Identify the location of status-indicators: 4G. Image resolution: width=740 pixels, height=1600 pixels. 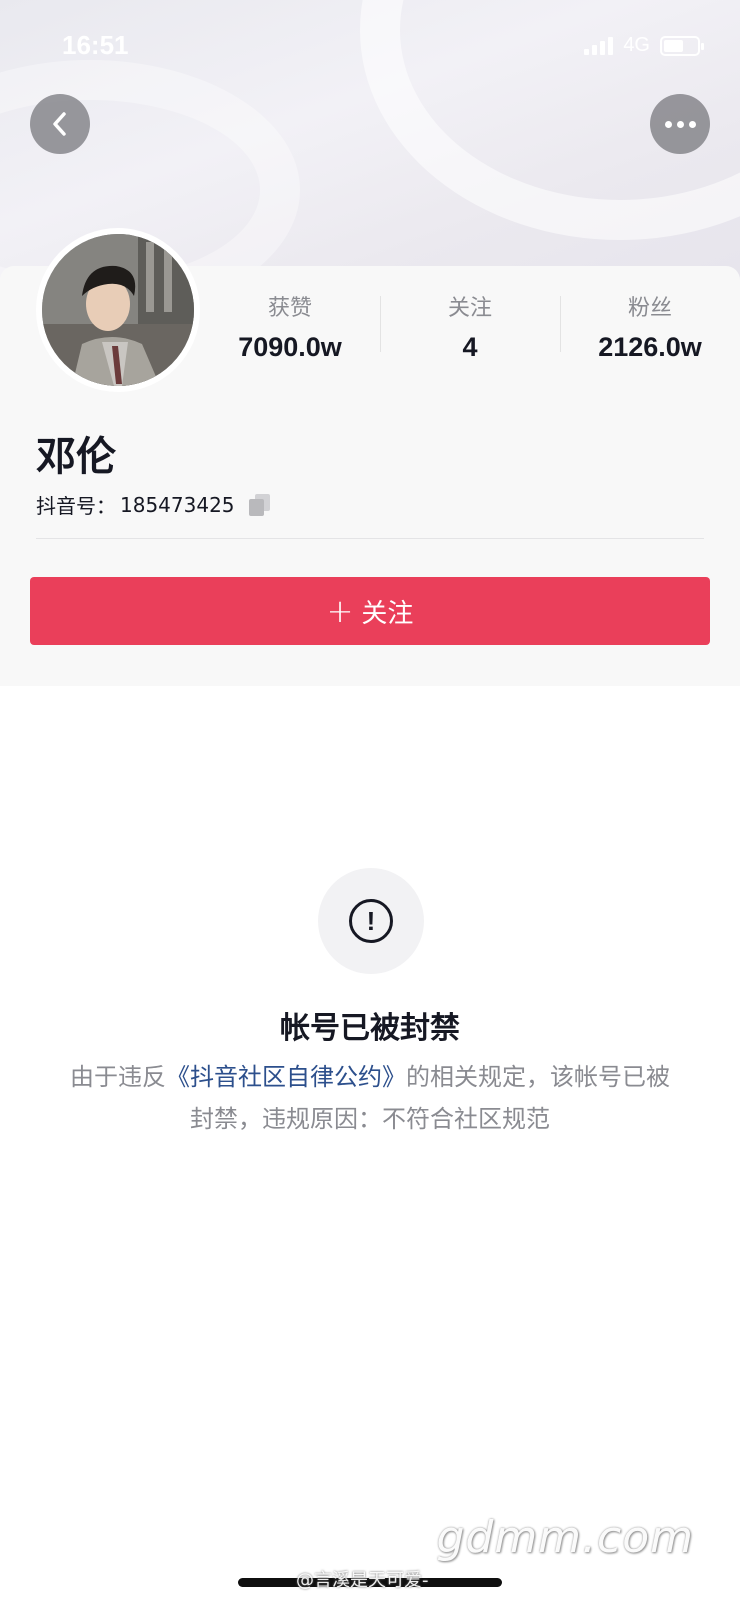
(644, 45).